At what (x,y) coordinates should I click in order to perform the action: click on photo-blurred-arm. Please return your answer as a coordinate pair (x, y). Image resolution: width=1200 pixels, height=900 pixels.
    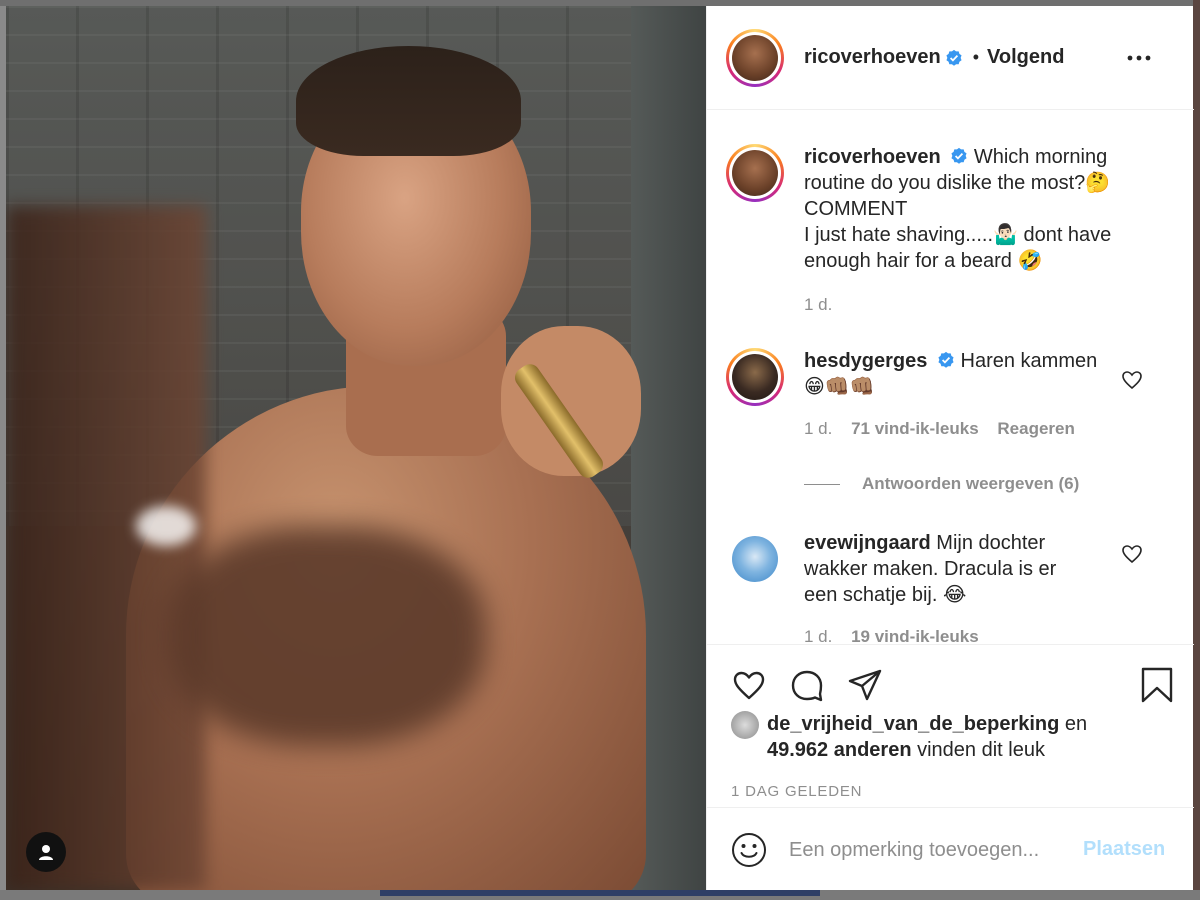
    Looking at the image, I should click on (106, 548).